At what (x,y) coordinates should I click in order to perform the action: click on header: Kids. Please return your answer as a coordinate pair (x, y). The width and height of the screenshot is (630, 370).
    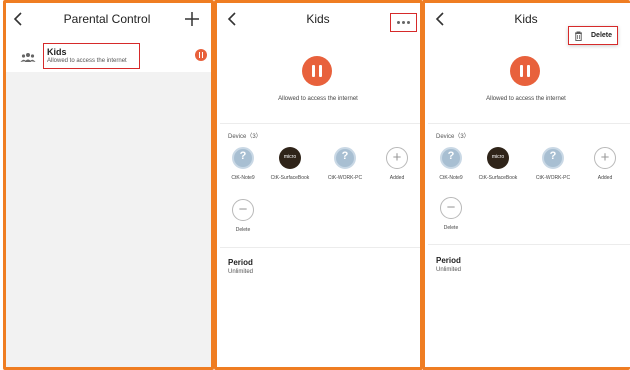
    Looking at the image, I should click on (318, 19).